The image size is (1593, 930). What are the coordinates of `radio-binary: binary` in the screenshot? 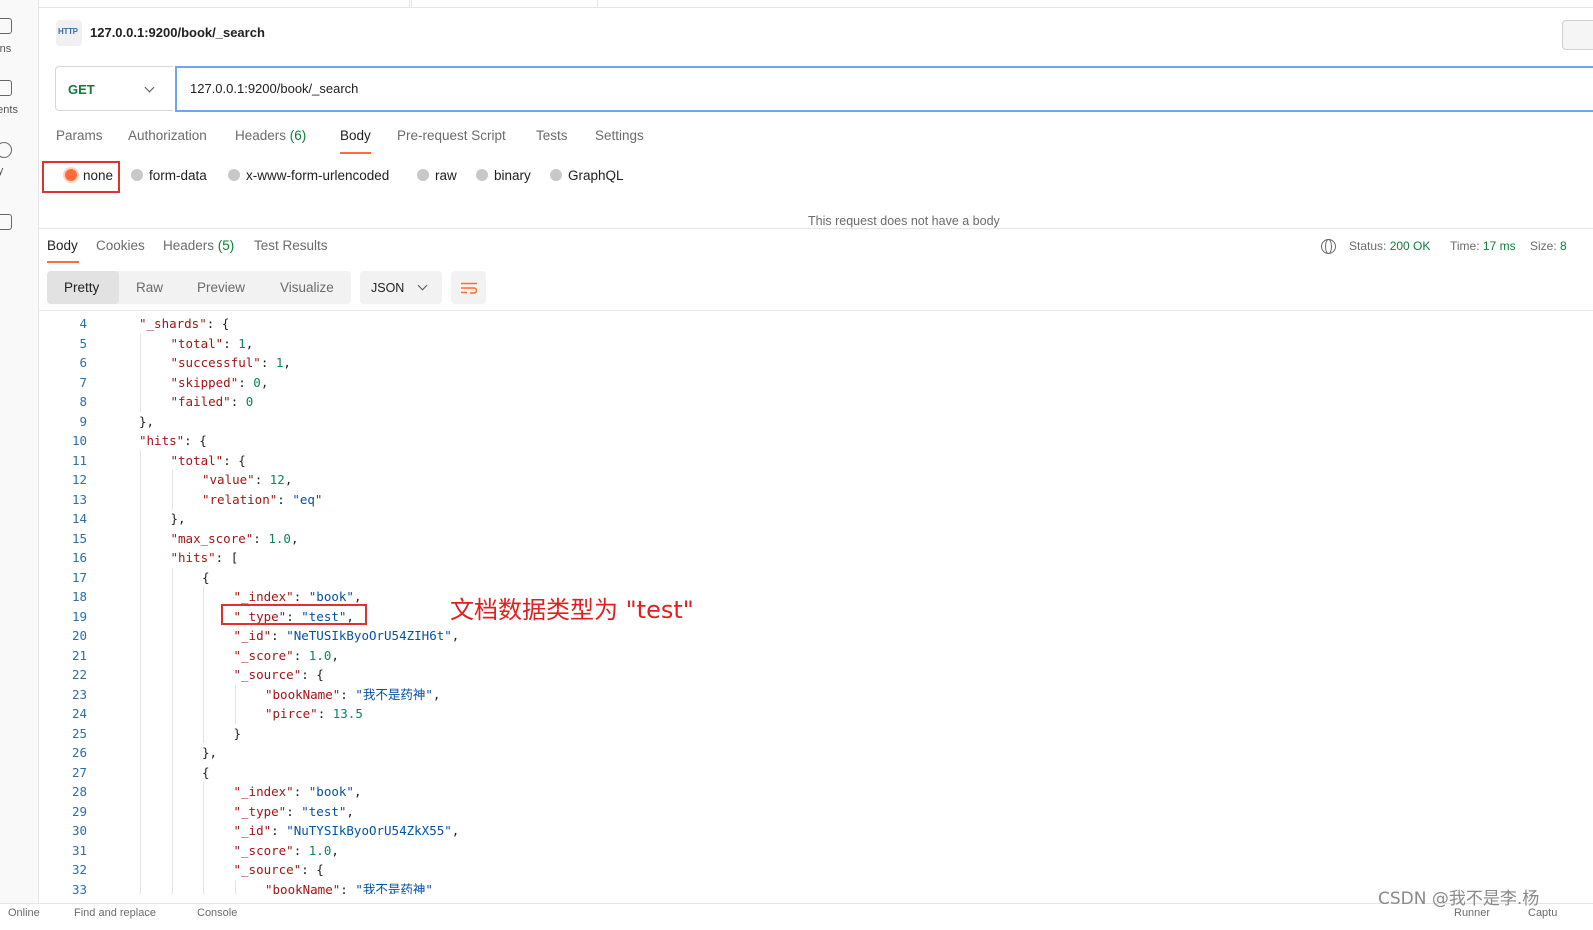 It's located at (503, 175).